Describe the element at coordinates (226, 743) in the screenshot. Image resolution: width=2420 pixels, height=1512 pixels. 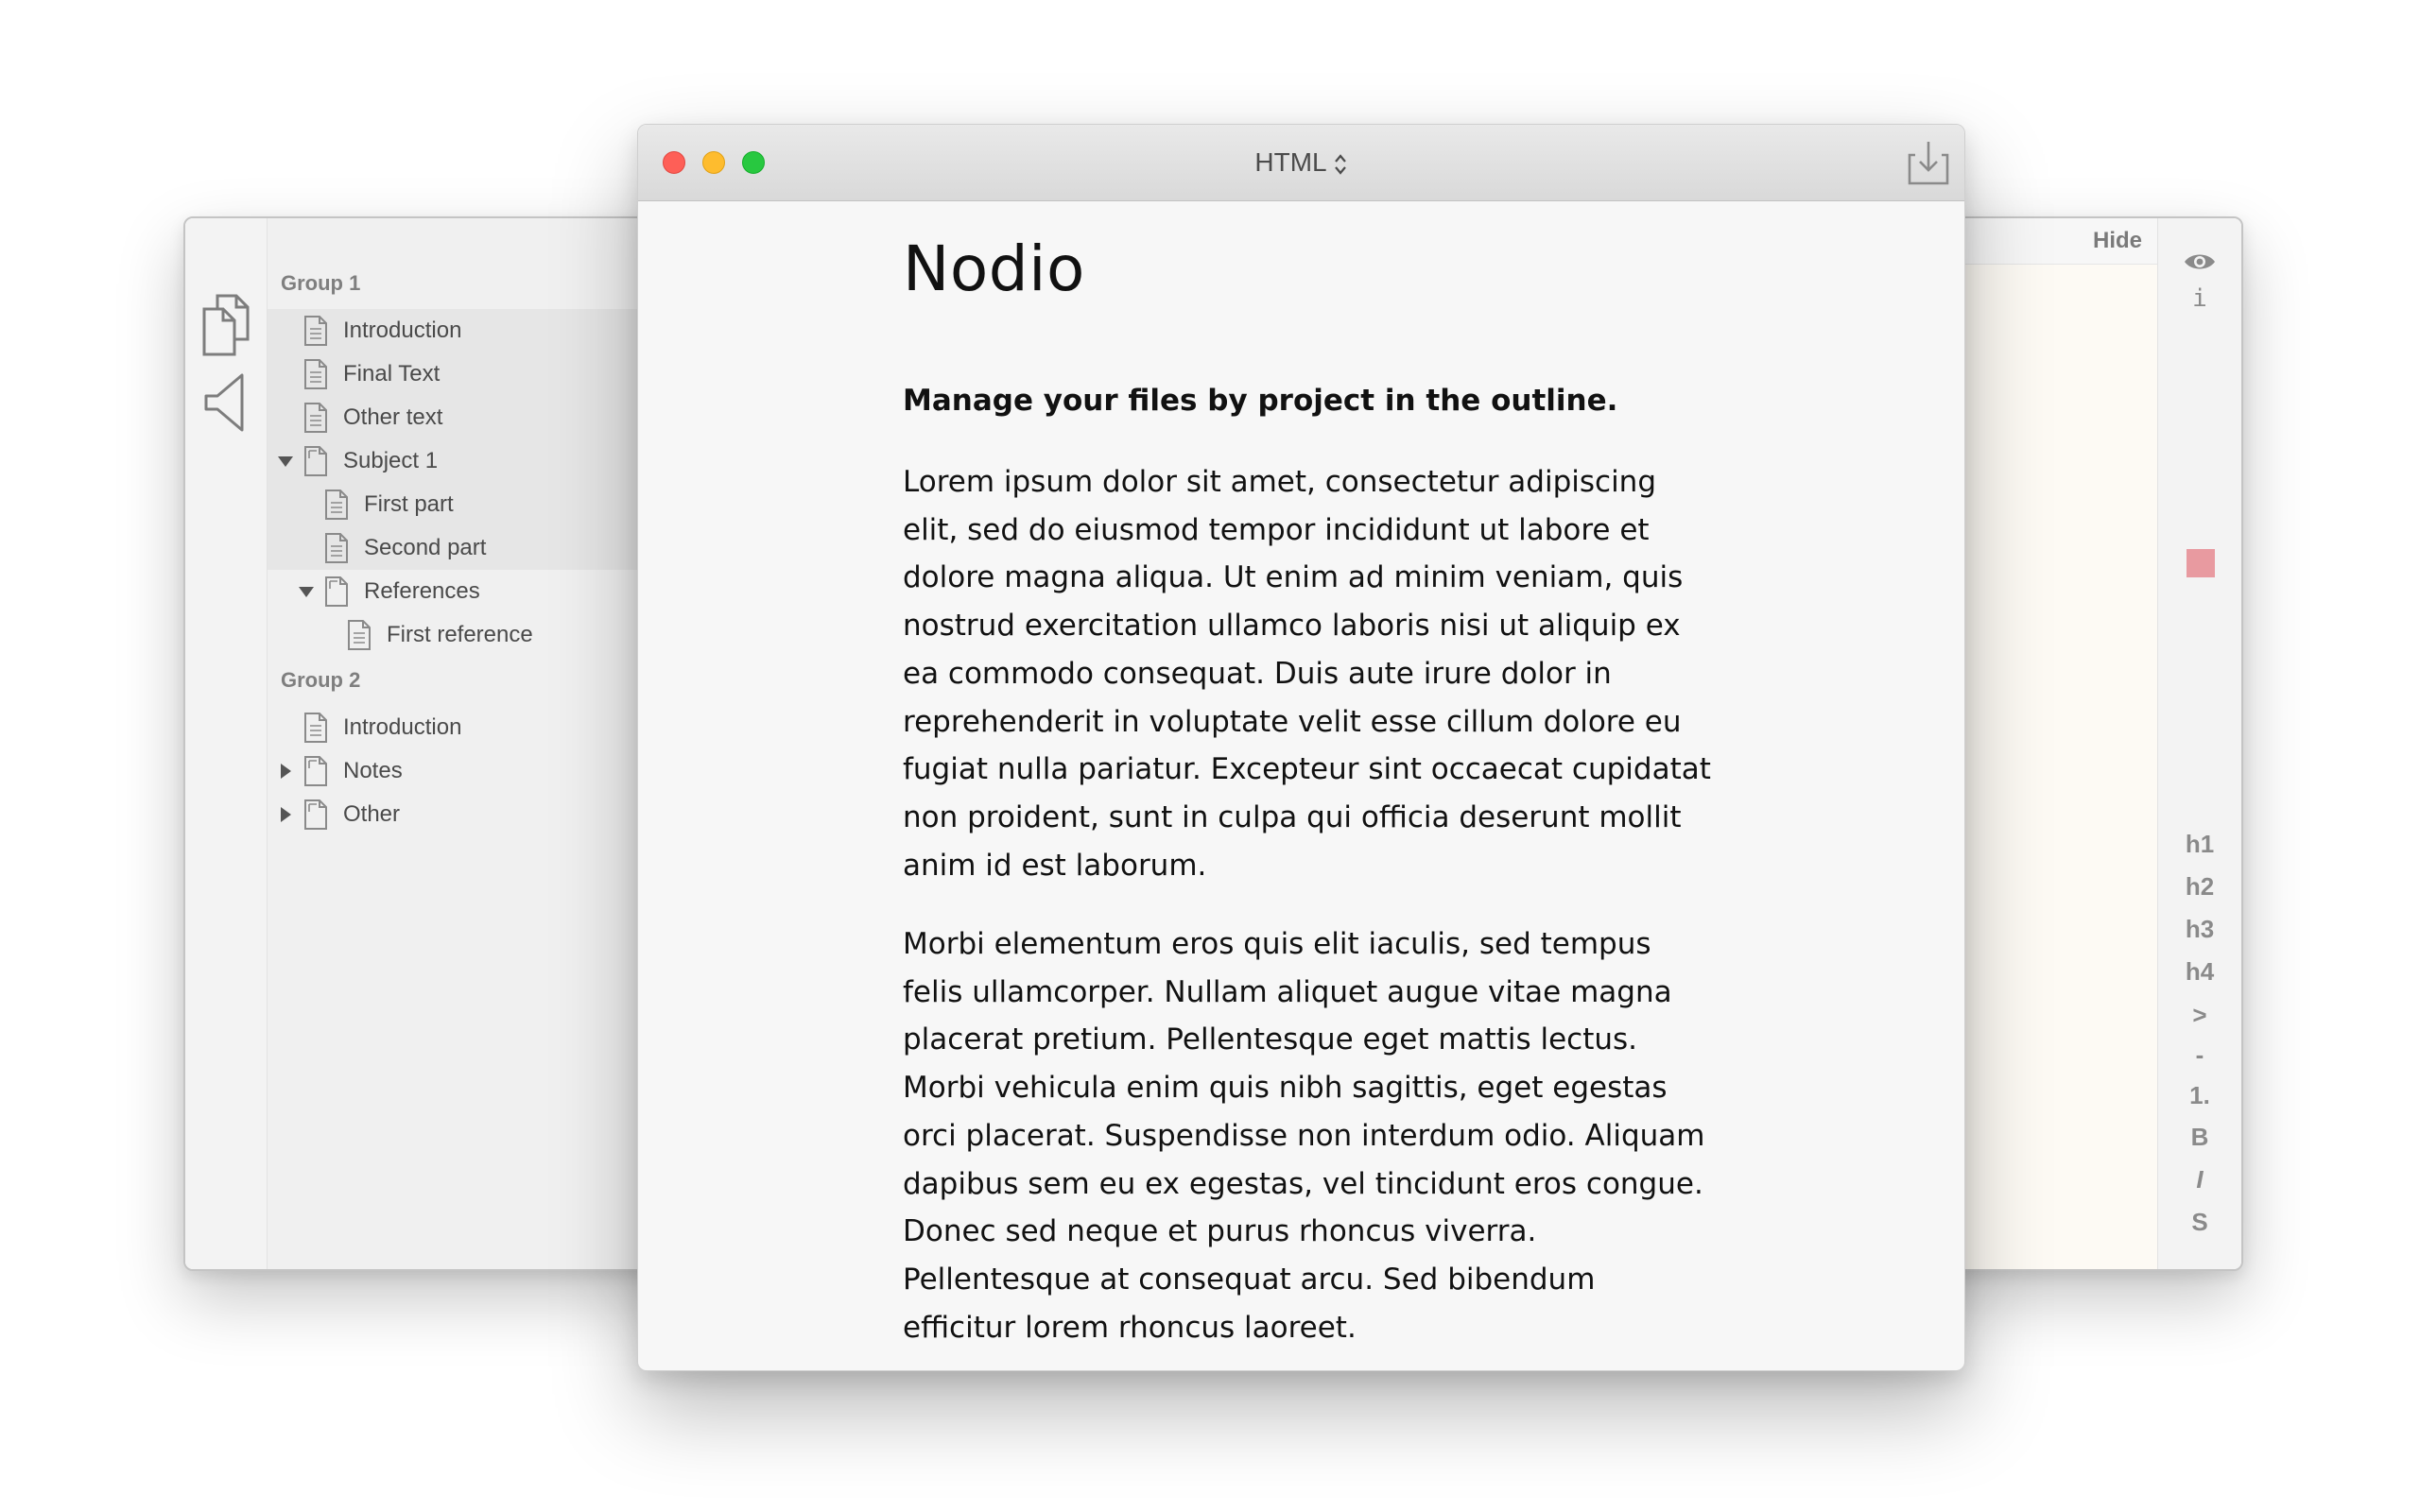
I see `icon-rail` at that location.